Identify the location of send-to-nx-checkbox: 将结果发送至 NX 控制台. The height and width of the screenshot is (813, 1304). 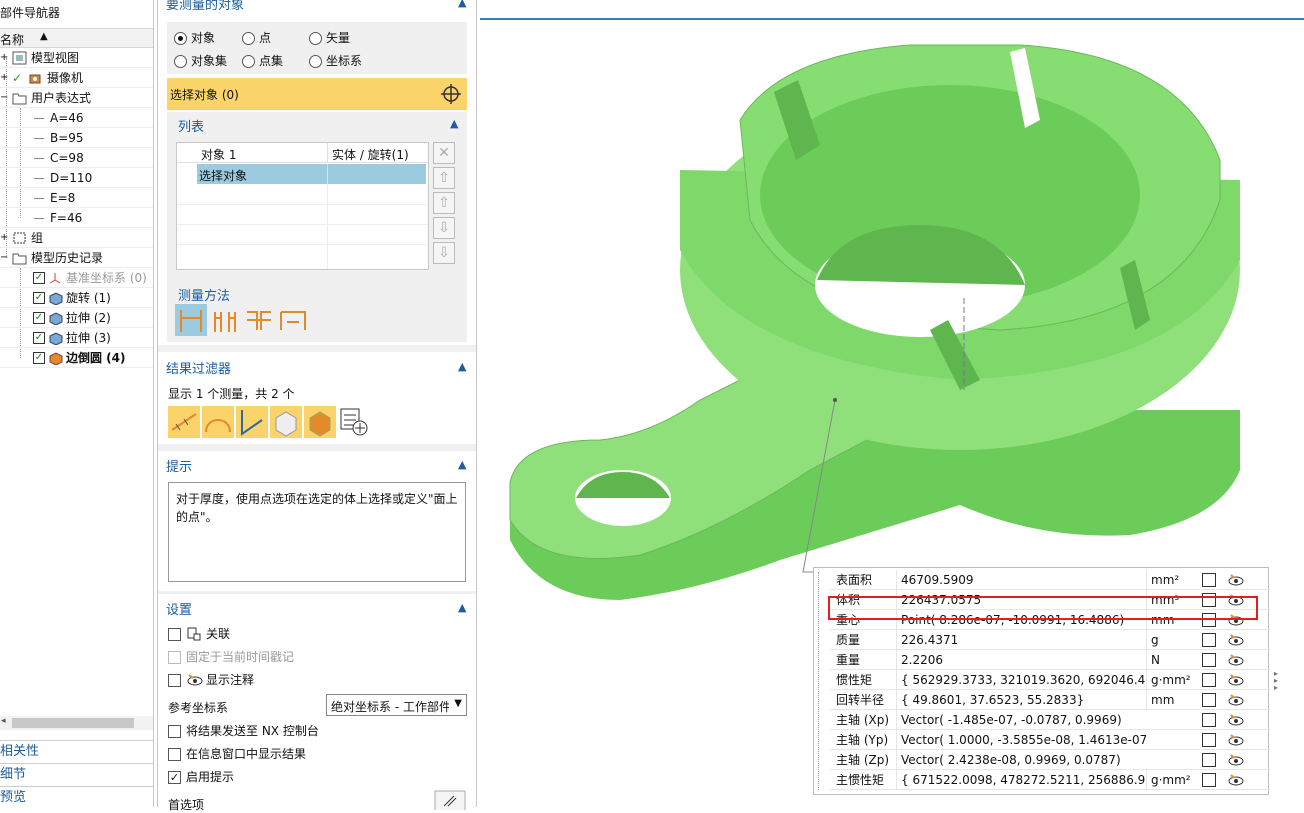
(243, 731).